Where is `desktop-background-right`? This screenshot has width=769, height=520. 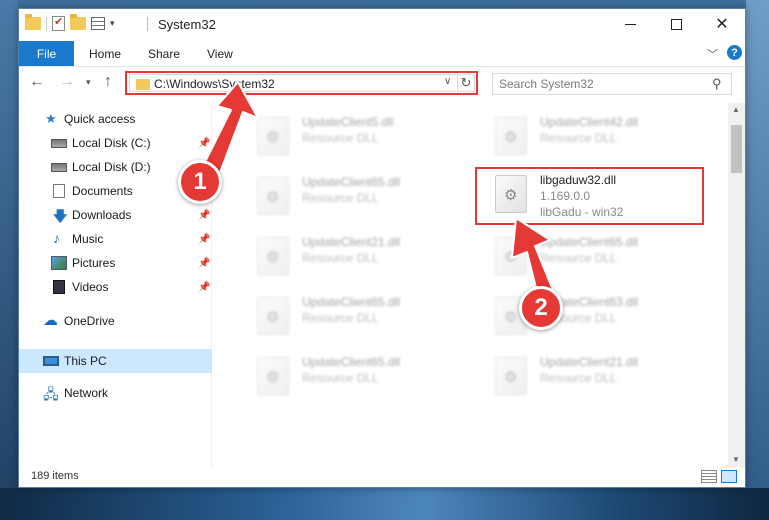
desktop-background-right is located at coordinates (757, 260).